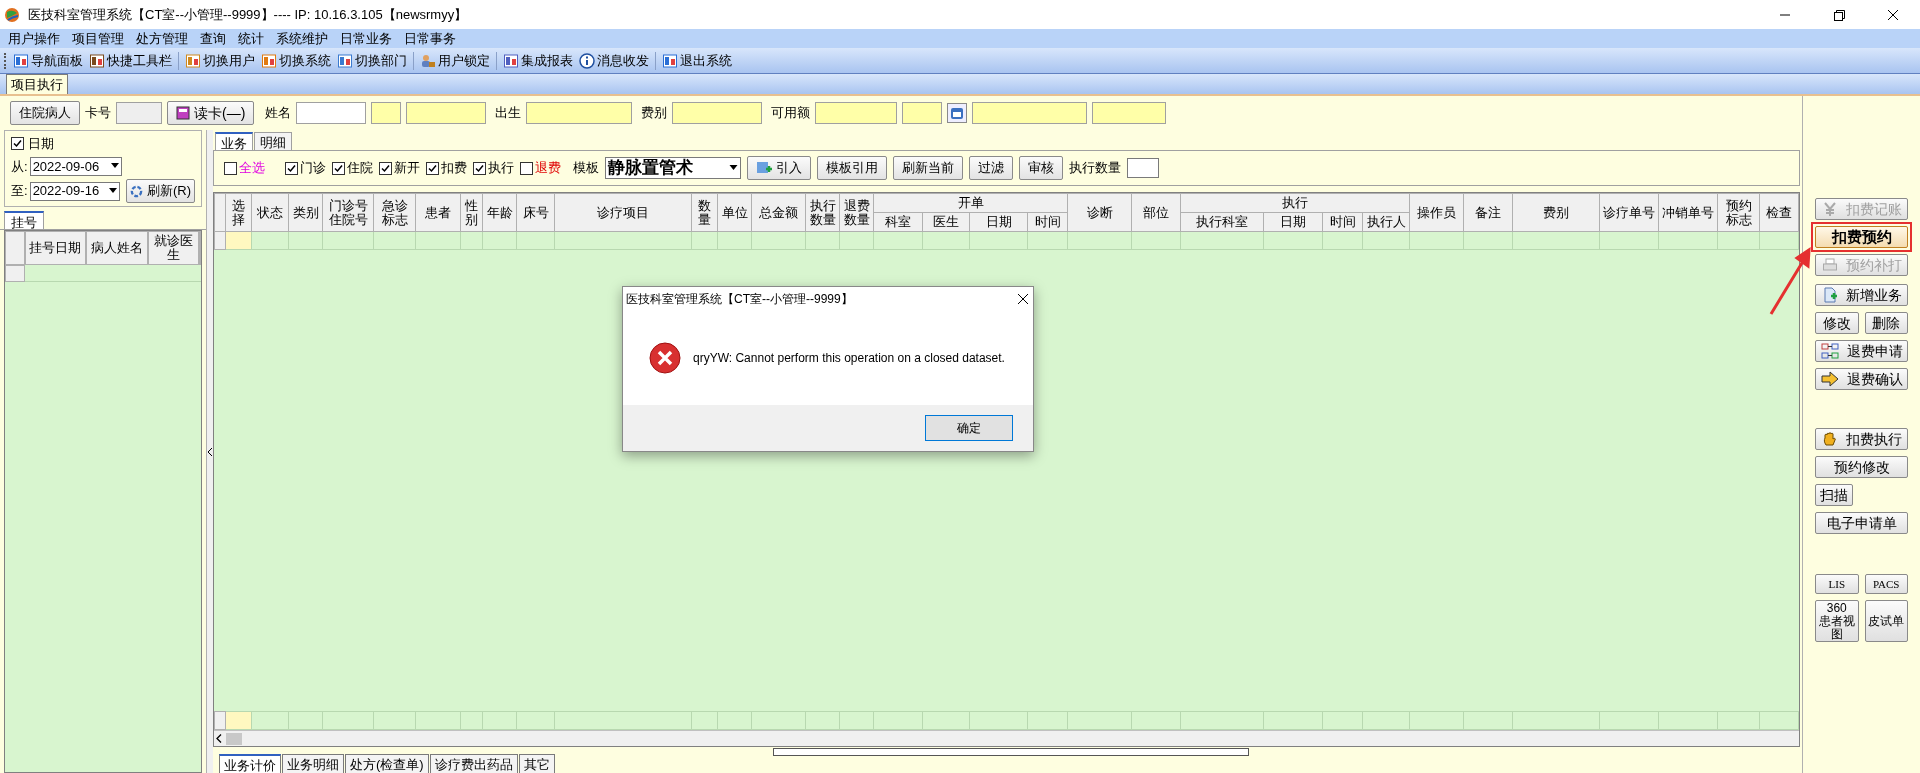 The height and width of the screenshot is (773, 1920). Describe the element at coordinates (296, 60) in the screenshot. I see `toolbar-button: 切换系统` at that location.